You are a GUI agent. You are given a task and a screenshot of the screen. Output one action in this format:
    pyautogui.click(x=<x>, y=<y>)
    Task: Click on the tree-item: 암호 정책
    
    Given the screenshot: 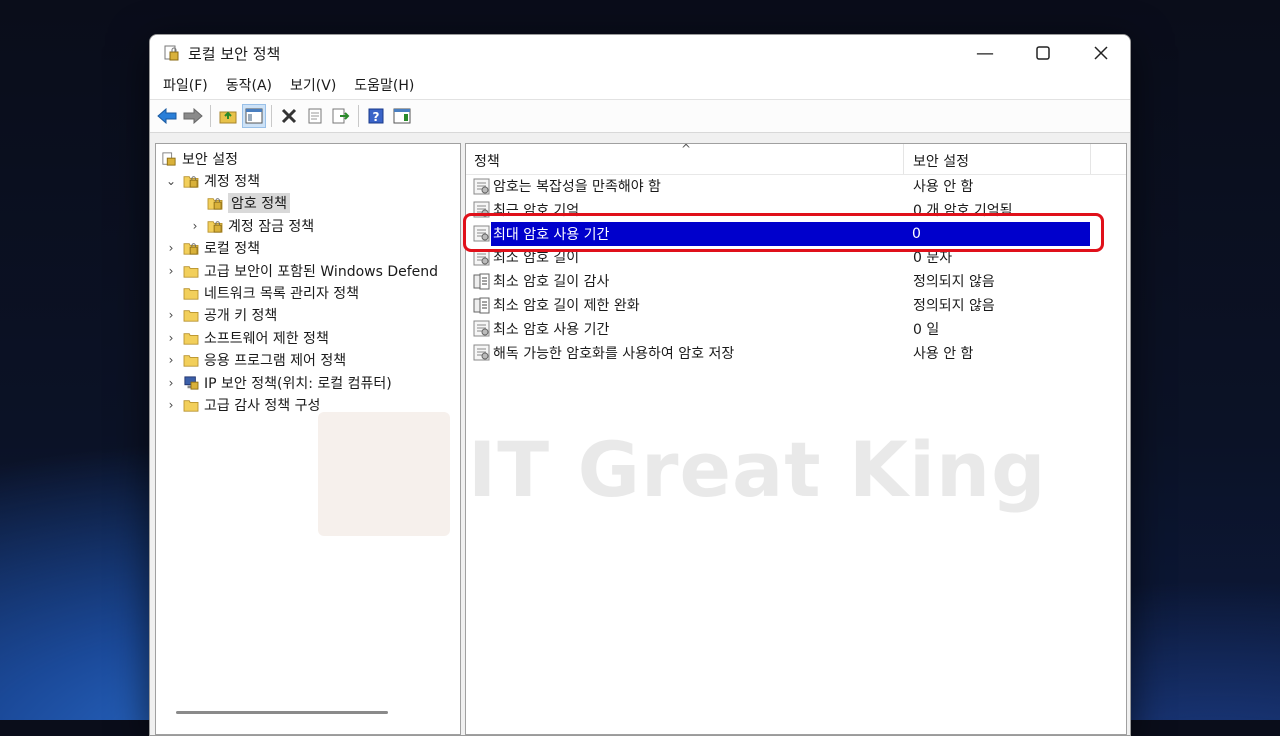 What is the action you would take?
    pyautogui.click(x=239, y=203)
    